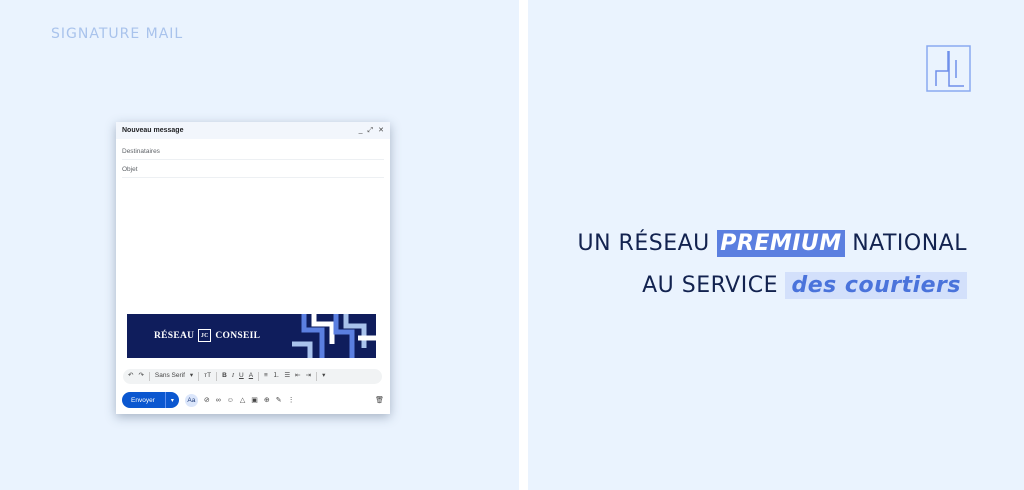  Describe the element at coordinates (909, 243) in the screenshot. I see `tagline-line1-after: NATIONAL` at that location.